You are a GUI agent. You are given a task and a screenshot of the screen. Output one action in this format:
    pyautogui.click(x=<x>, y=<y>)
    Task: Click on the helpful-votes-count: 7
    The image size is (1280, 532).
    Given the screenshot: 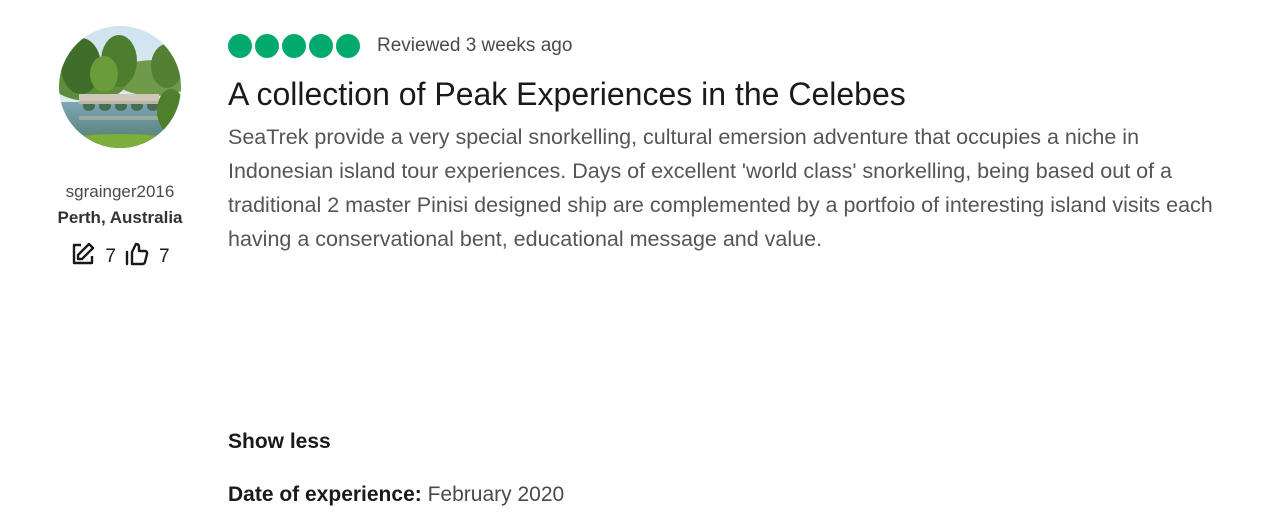 What is the action you would take?
    pyautogui.click(x=164, y=256)
    